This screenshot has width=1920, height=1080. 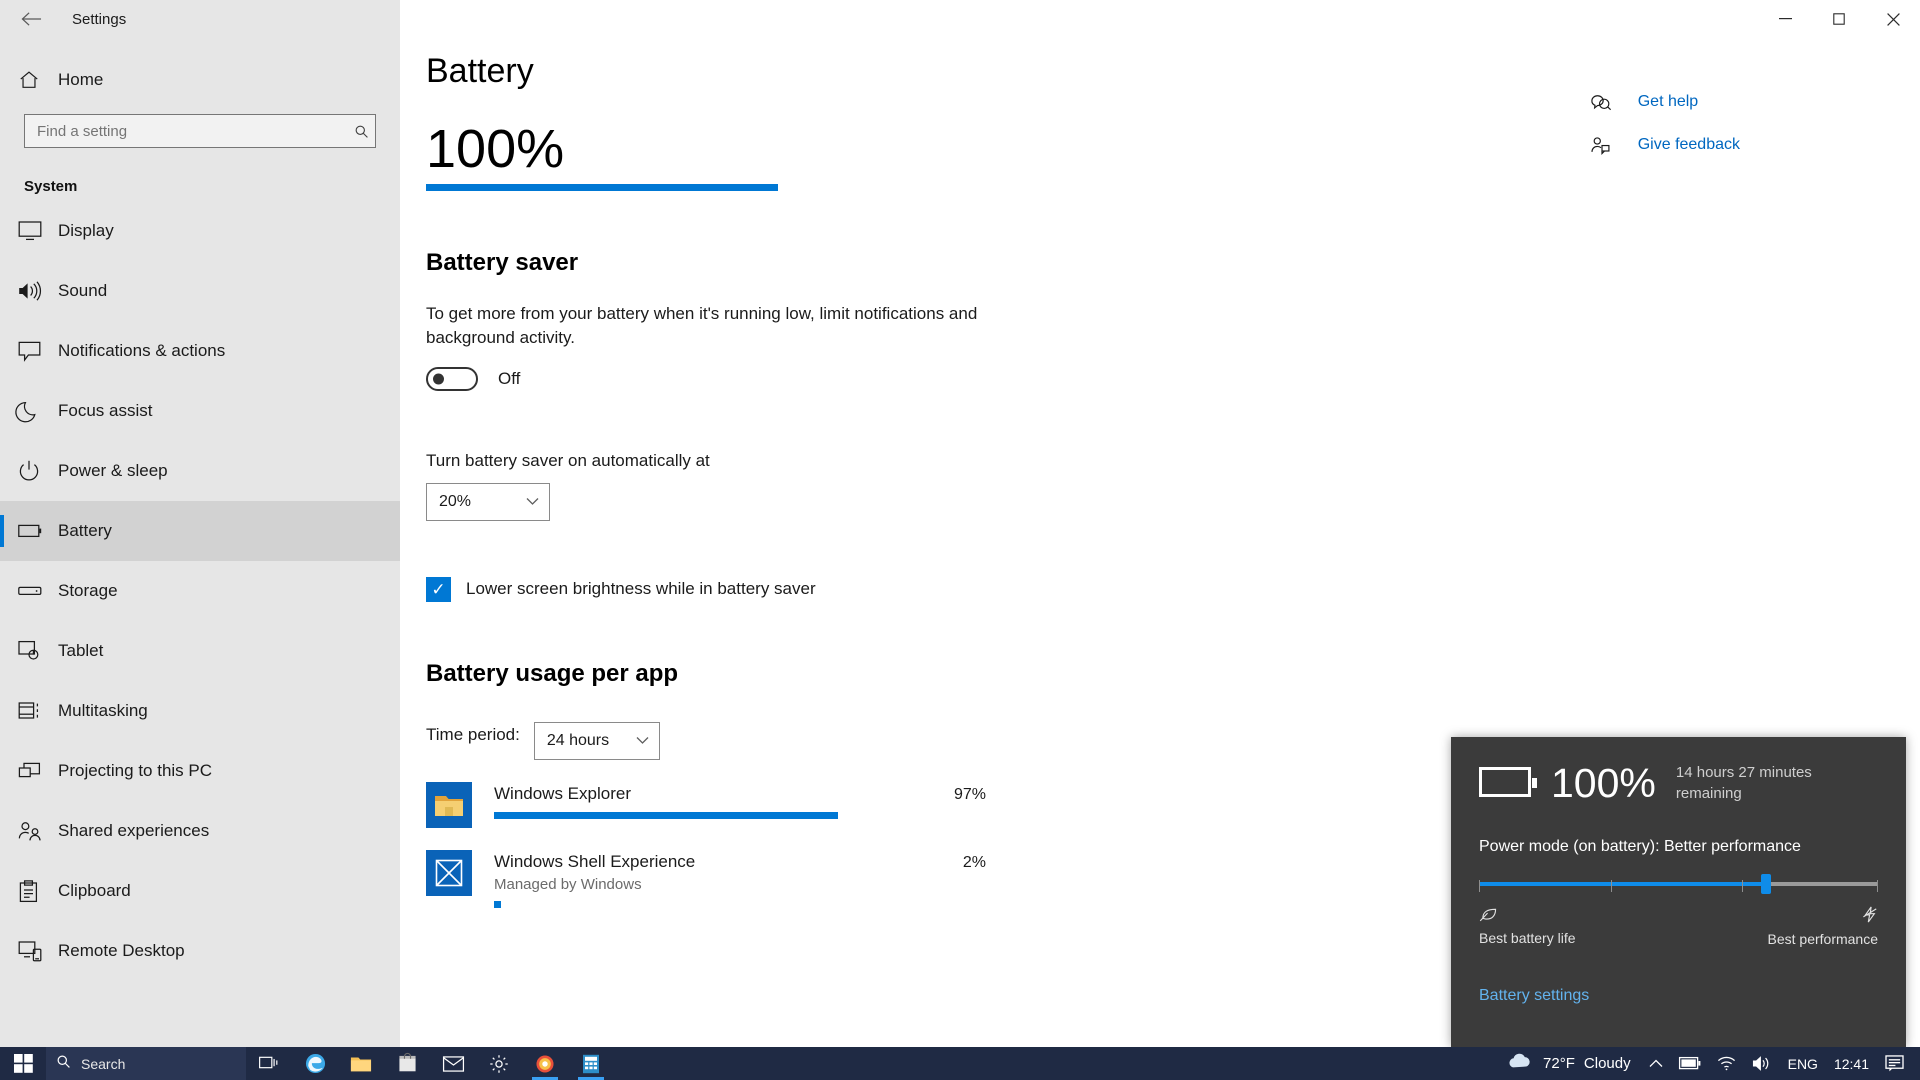 I want to click on feedback-icon, so click(x=1607, y=145).